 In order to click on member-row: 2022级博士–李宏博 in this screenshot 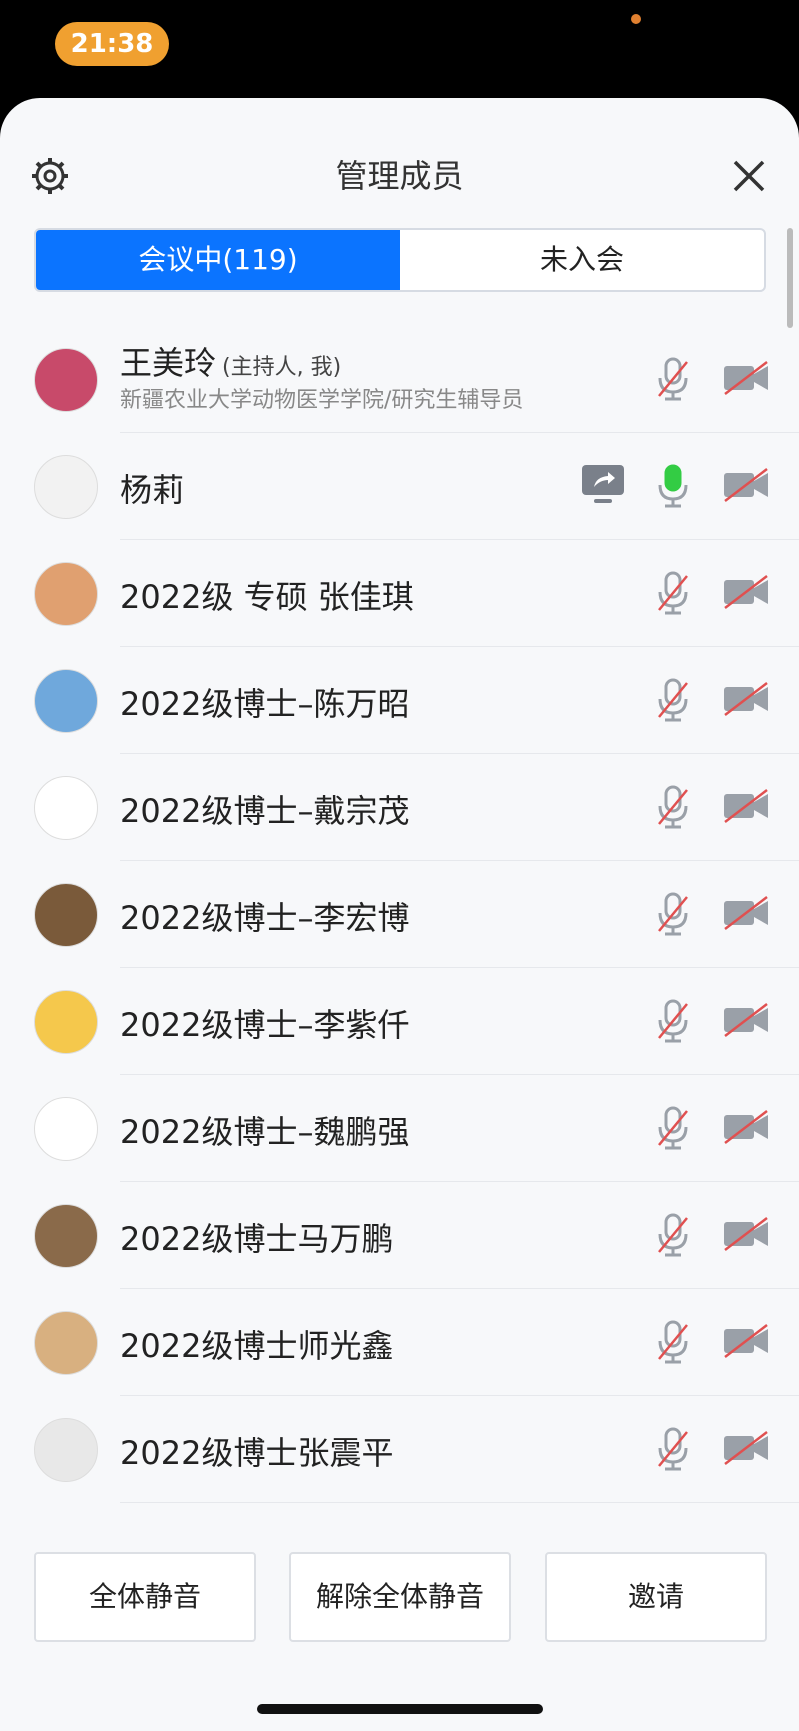, I will do `click(399, 914)`.